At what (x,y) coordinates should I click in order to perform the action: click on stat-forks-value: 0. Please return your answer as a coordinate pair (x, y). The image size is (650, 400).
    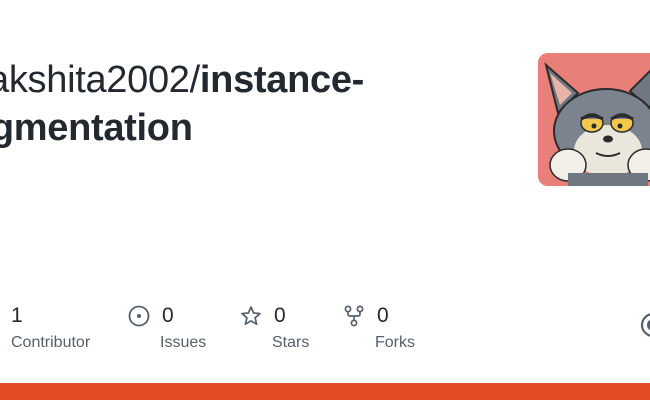
    Looking at the image, I should click on (383, 315).